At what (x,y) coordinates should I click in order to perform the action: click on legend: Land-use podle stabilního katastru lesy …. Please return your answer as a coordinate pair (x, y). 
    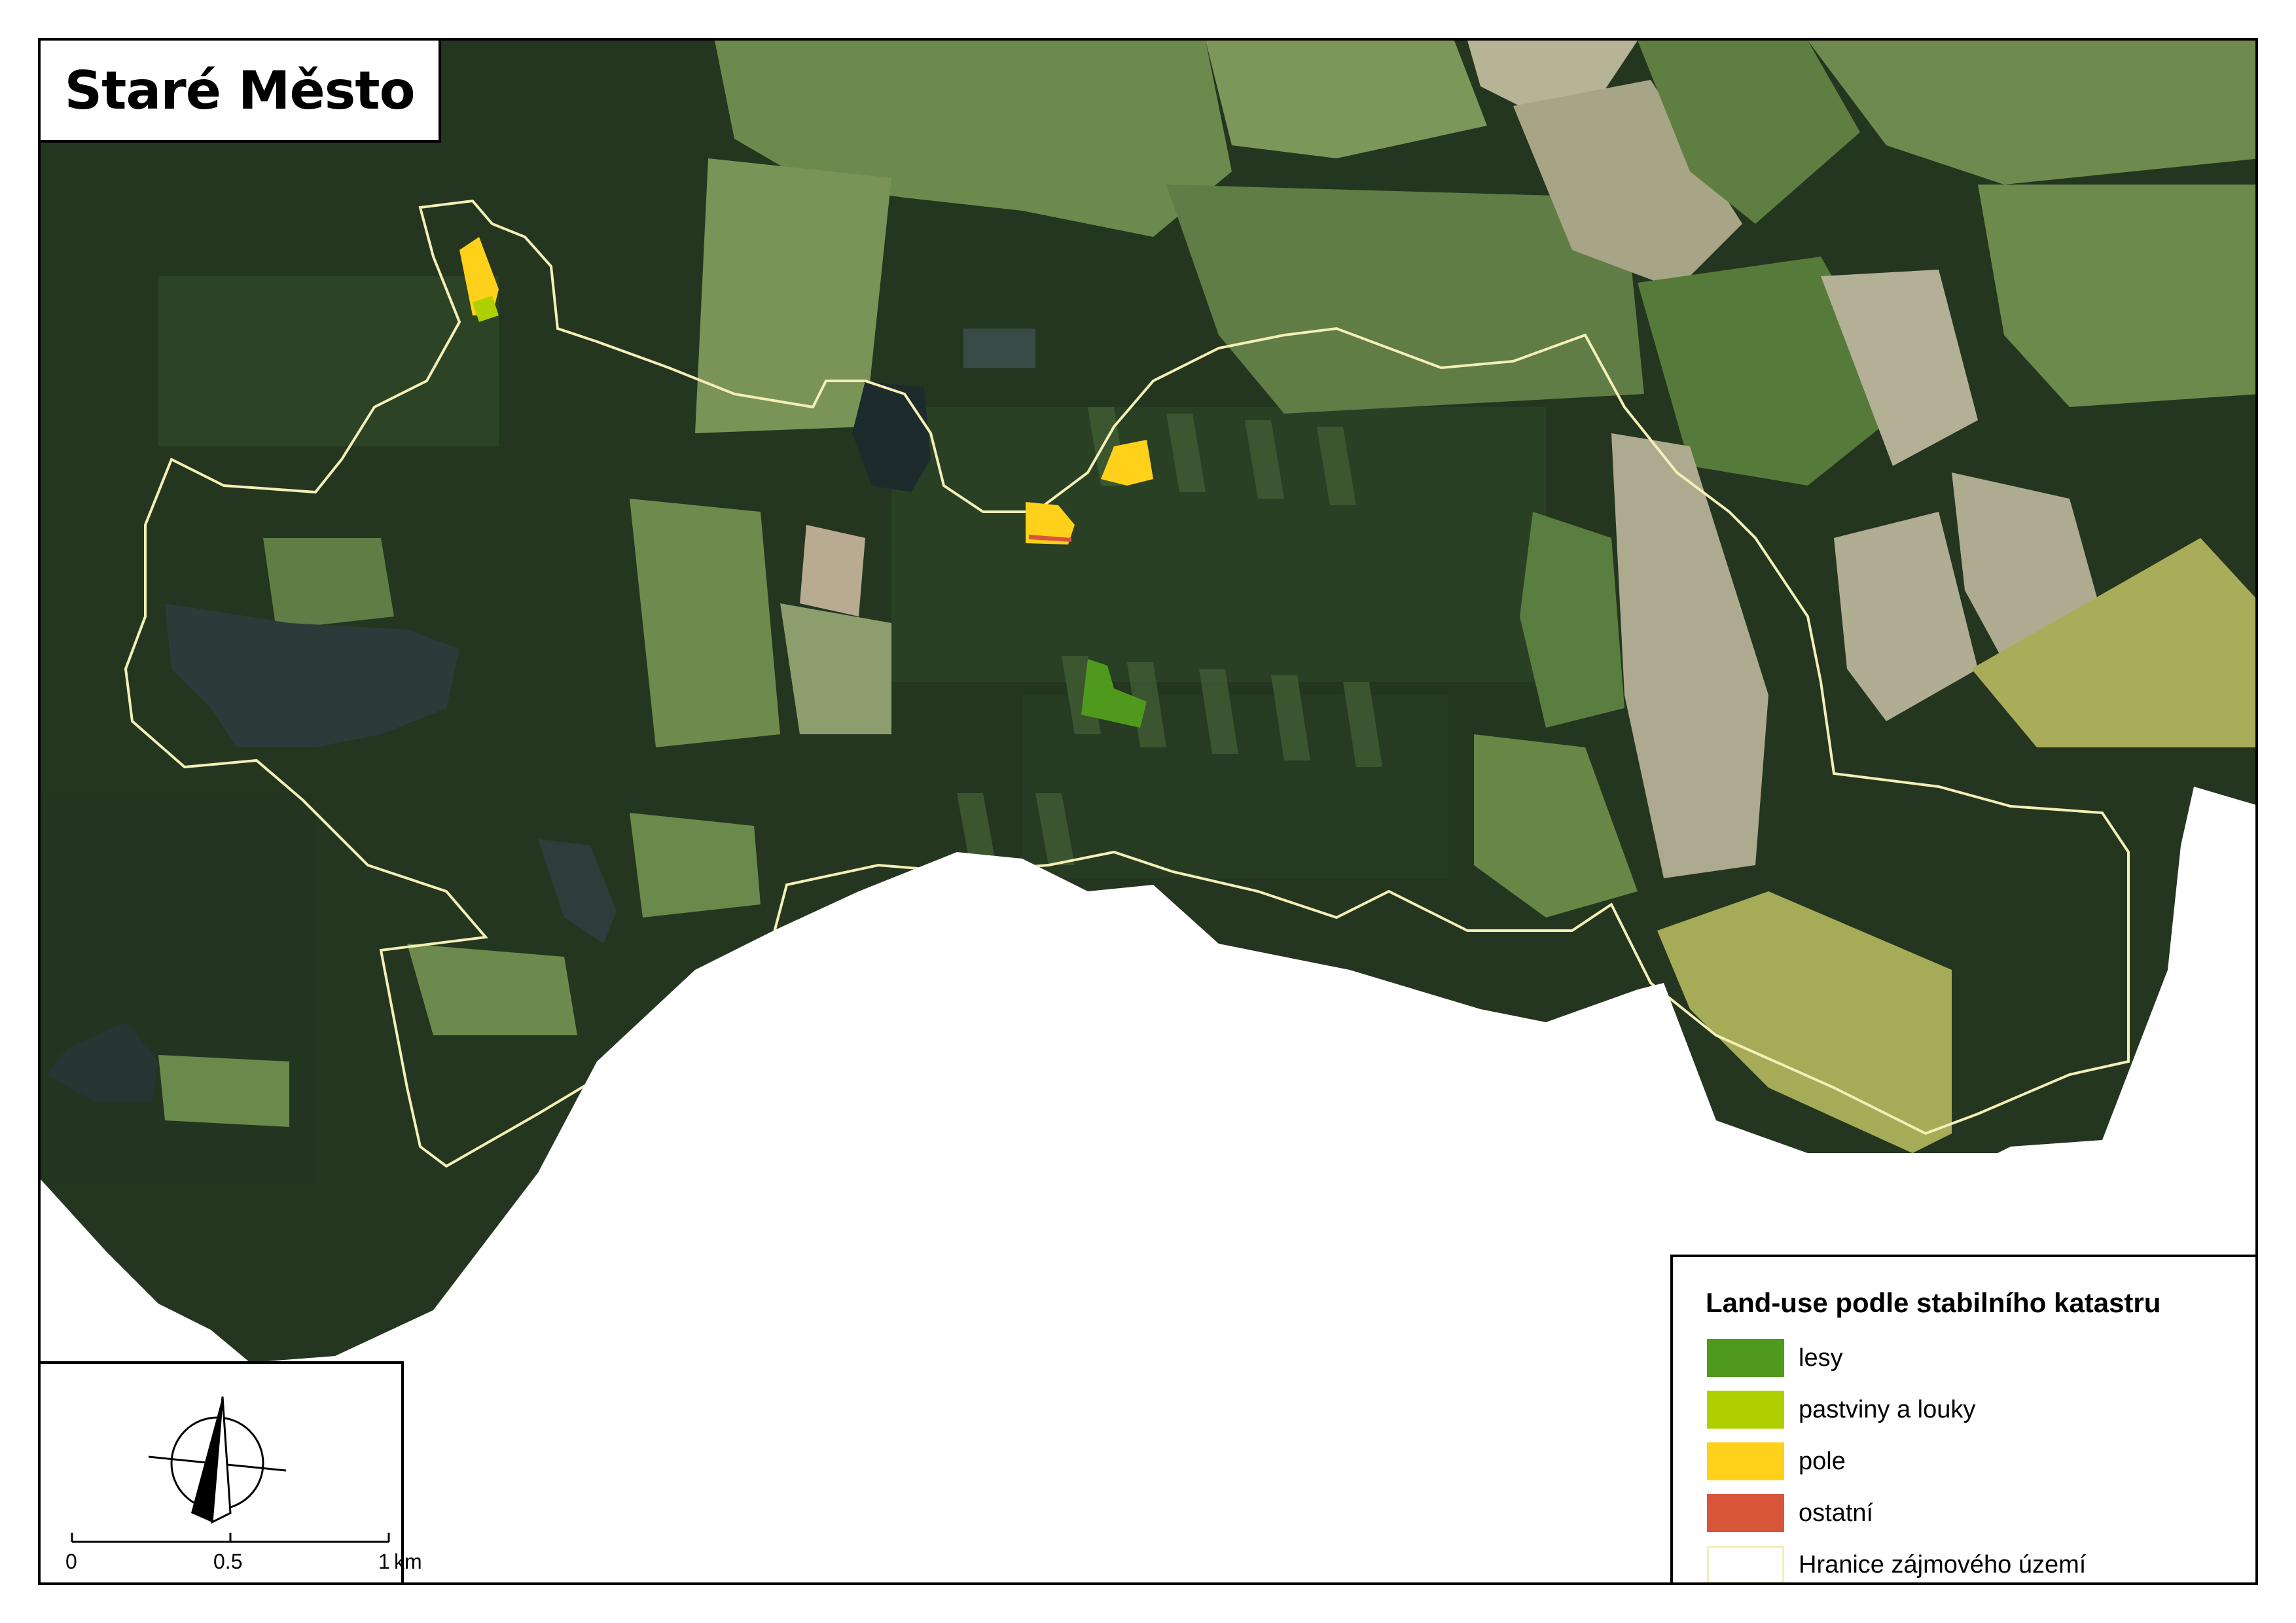
    Looking at the image, I should click on (1962, 1418).